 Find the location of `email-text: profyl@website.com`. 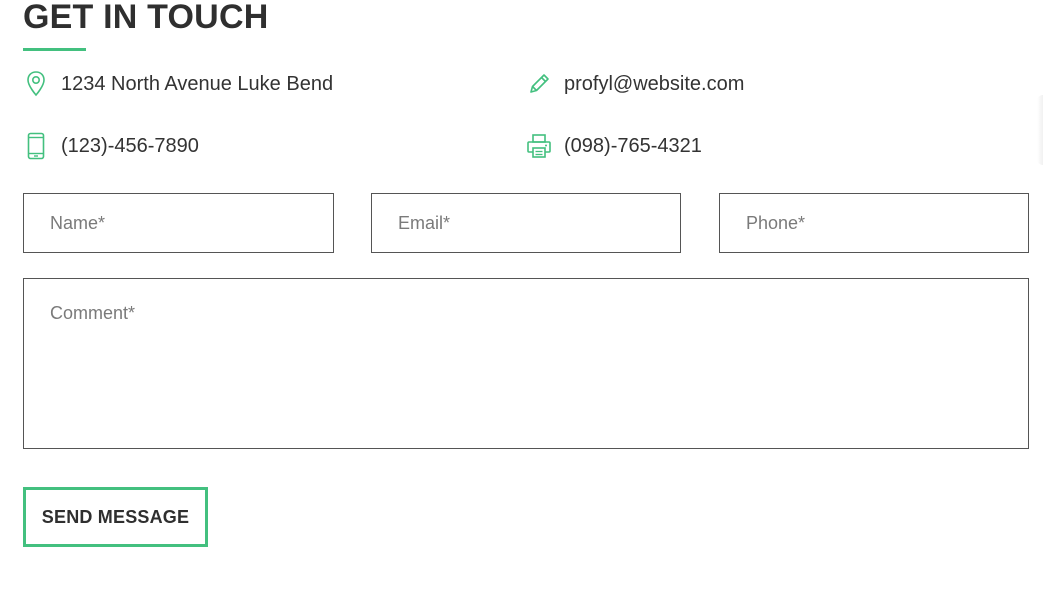

email-text: profyl@website.com is located at coordinates (654, 83).